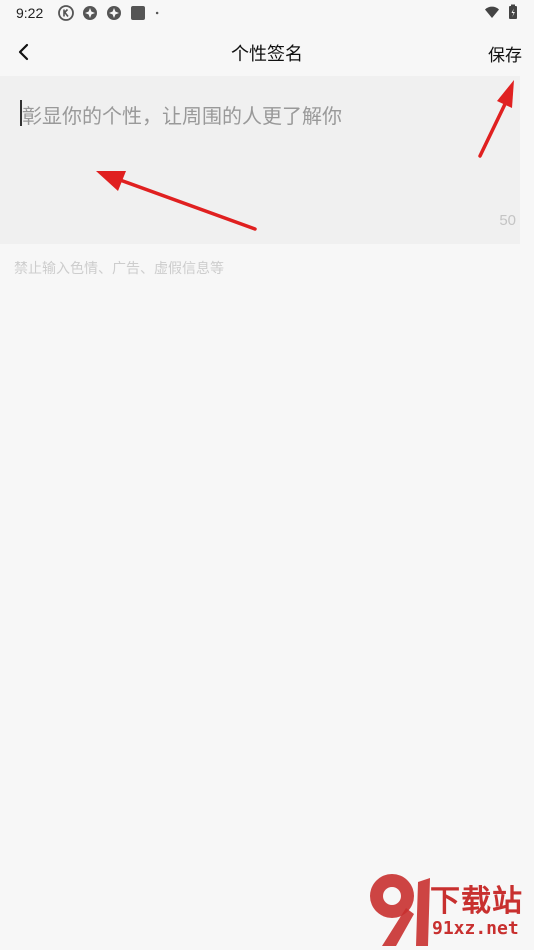 The height and width of the screenshot is (950, 534). Describe the element at coordinates (505, 53) in the screenshot. I see `save-button: 保存` at that location.